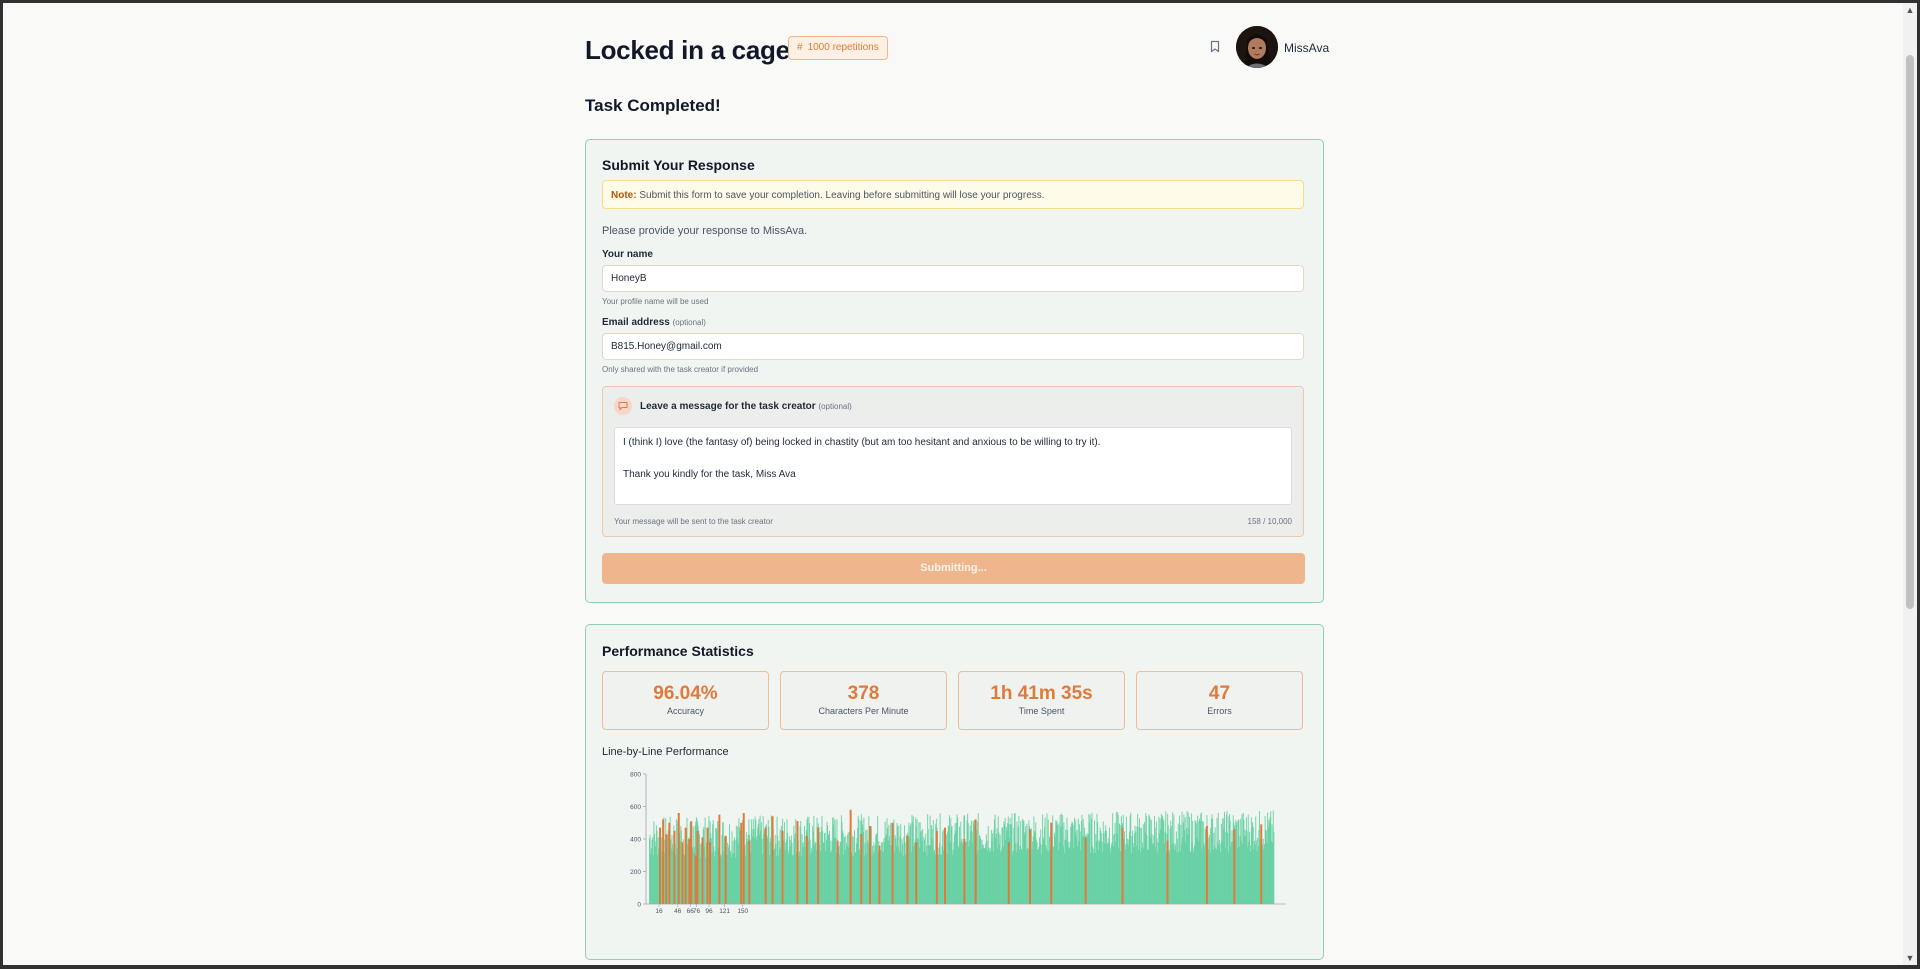  Describe the element at coordinates (863, 693) in the screenshot. I see `stat-cpm-value: 378` at that location.